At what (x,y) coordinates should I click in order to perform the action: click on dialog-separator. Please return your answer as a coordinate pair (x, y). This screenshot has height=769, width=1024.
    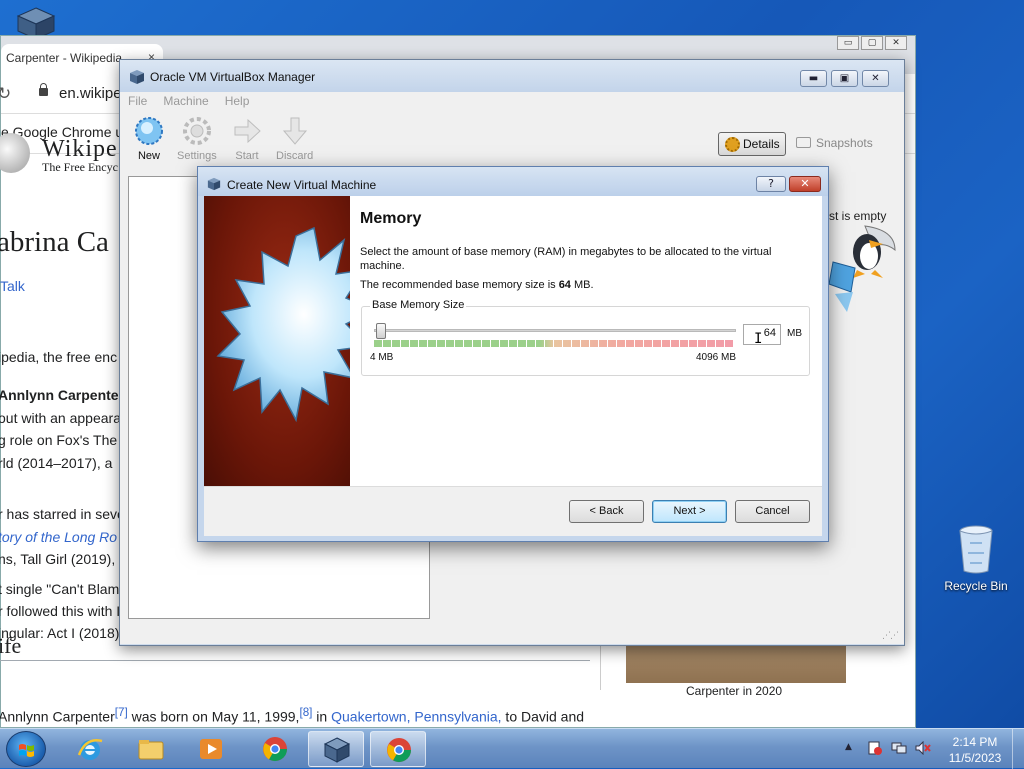
    Looking at the image, I should click on (513, 486).